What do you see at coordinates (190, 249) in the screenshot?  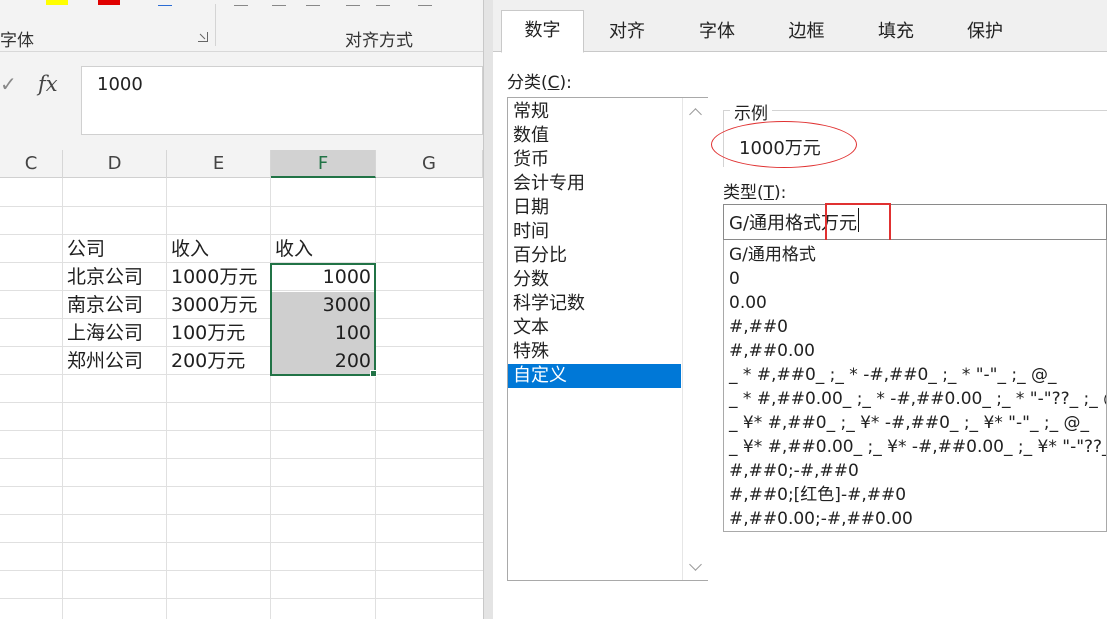 I see `cell-e4: 收入` at bounding box center [190, 249].